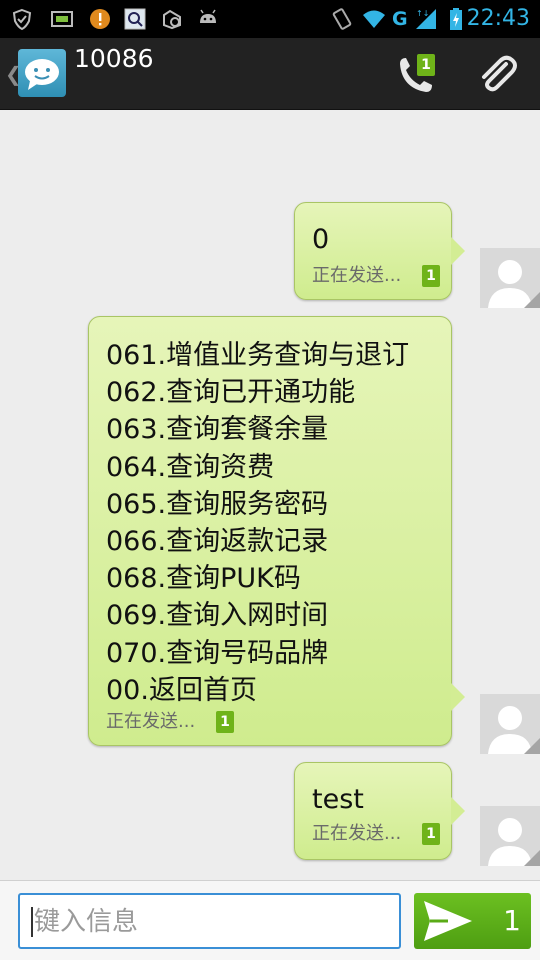 The width and height of the screenshot is (540, 960). I want to click on messaging-app-icon, so click(42, 73).